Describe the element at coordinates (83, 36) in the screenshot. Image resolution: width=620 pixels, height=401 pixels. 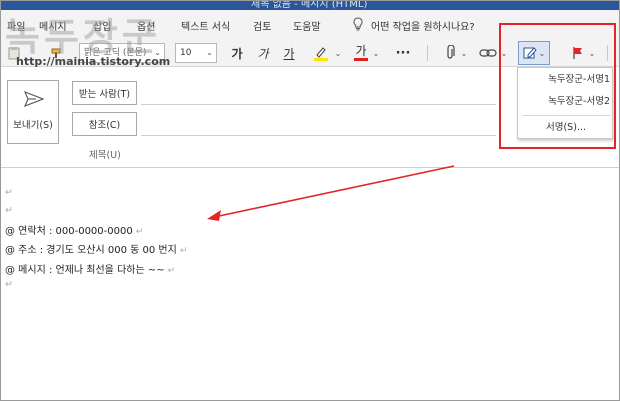
I see `watermark-title: 녹두장군` at that location.